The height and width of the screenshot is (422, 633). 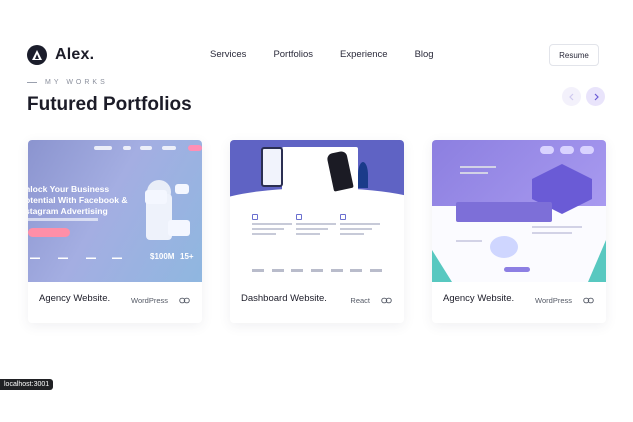 I want to click on chevron-right-icon, so click(x=596, y=96).